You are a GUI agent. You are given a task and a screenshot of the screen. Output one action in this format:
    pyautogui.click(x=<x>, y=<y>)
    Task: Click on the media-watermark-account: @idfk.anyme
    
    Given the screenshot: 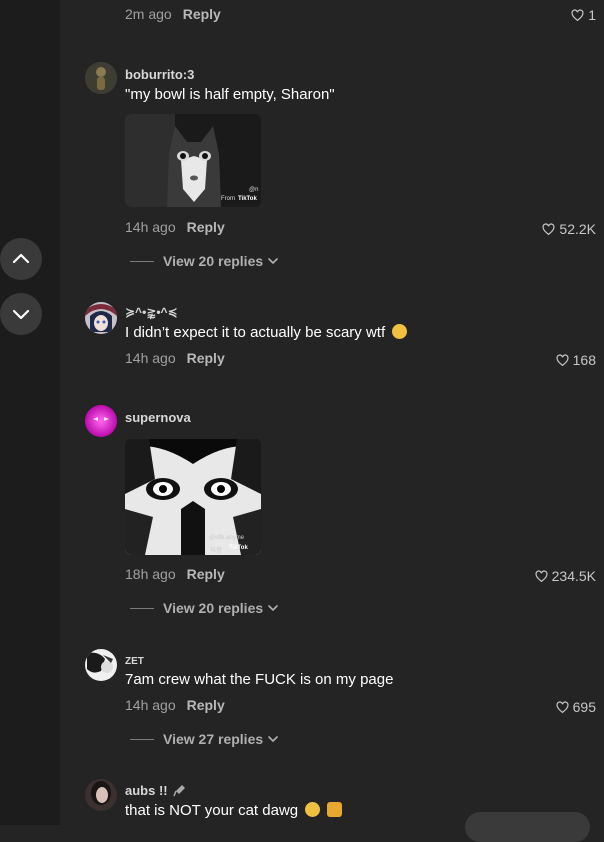 What is the action you would take?
    pyautogui.click(x=227, y=538)
    